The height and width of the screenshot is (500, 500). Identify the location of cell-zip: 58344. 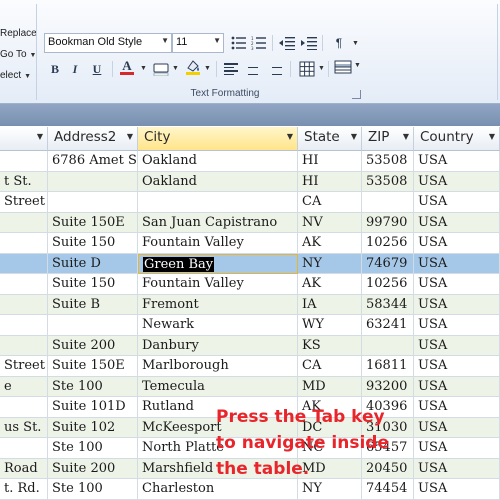
(388, 304).